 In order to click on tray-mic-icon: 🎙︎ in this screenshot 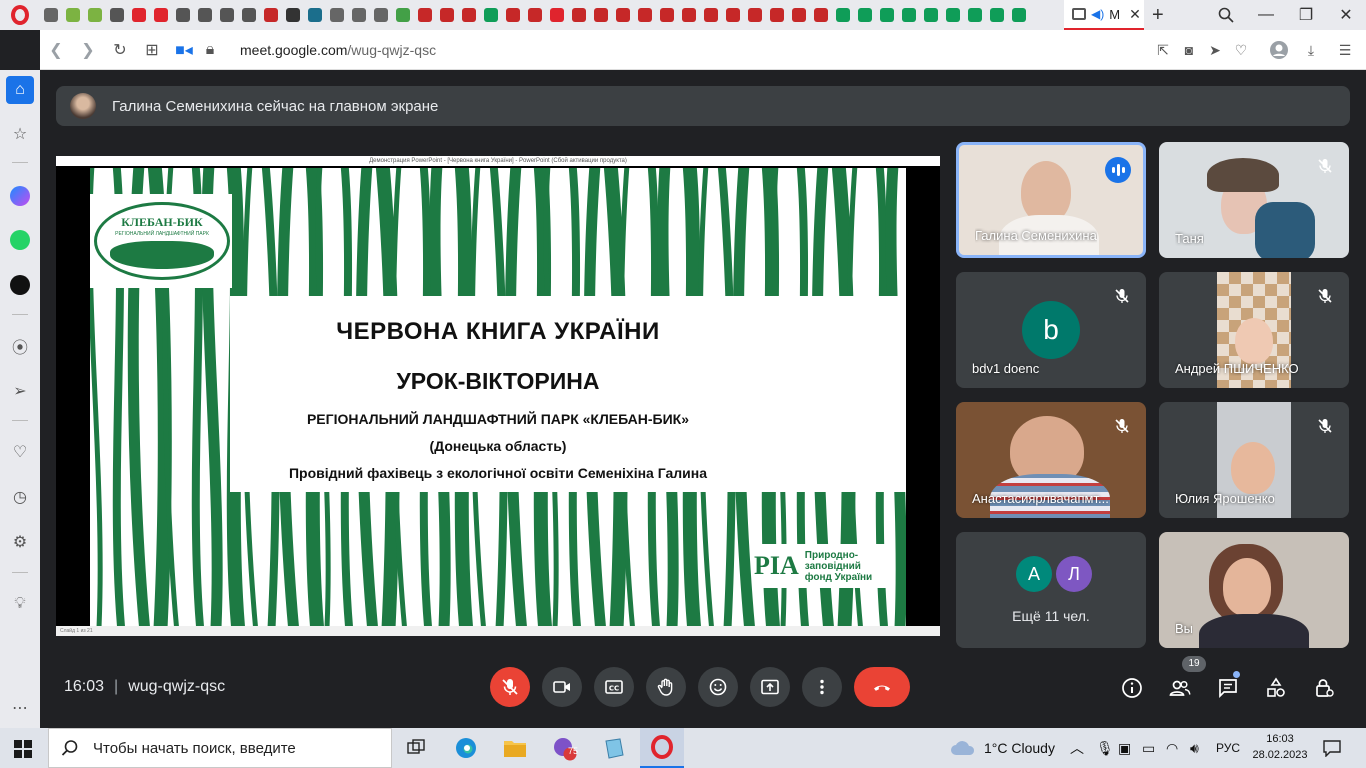, I will do `click(1105, 748)`.